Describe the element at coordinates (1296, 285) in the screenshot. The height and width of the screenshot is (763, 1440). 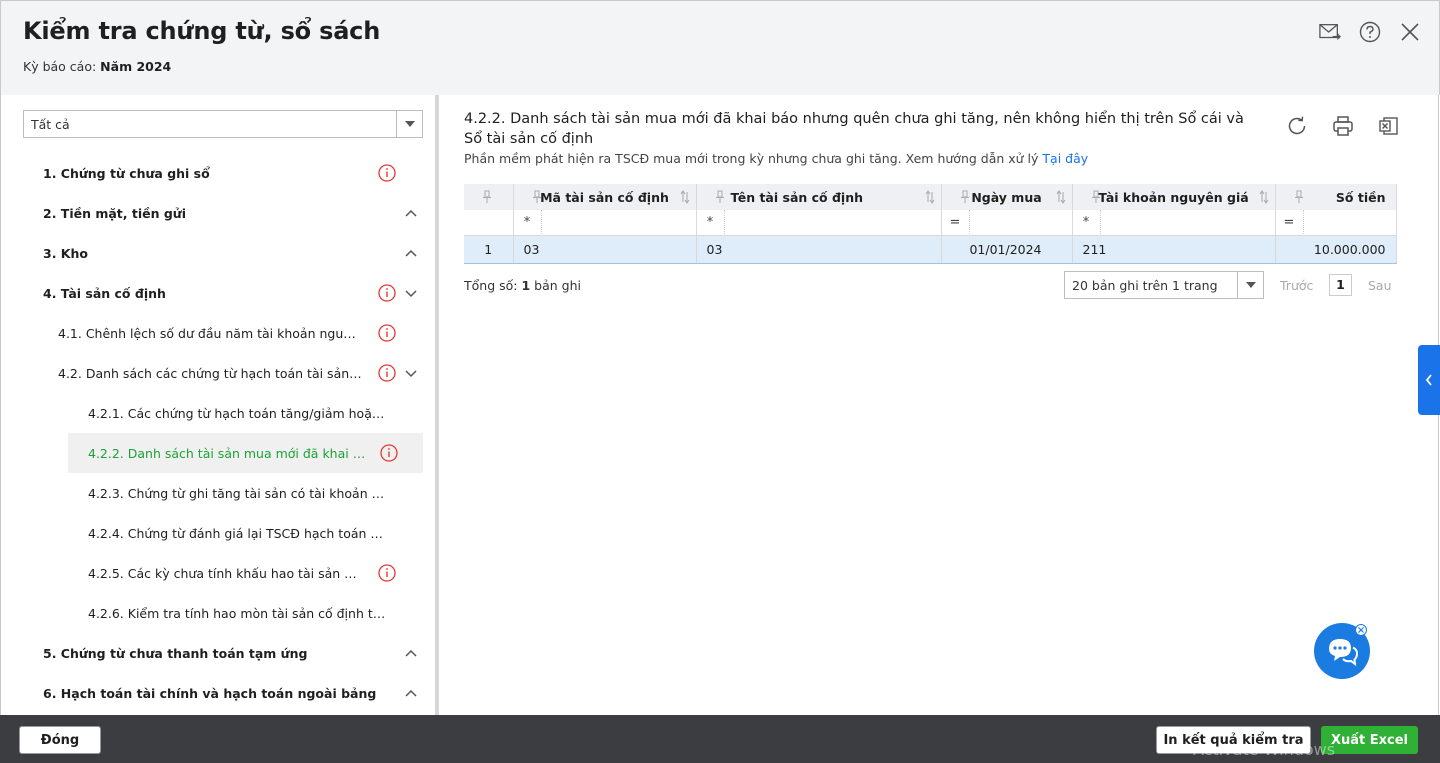
I see `prev-page-button: Trước` at that location.